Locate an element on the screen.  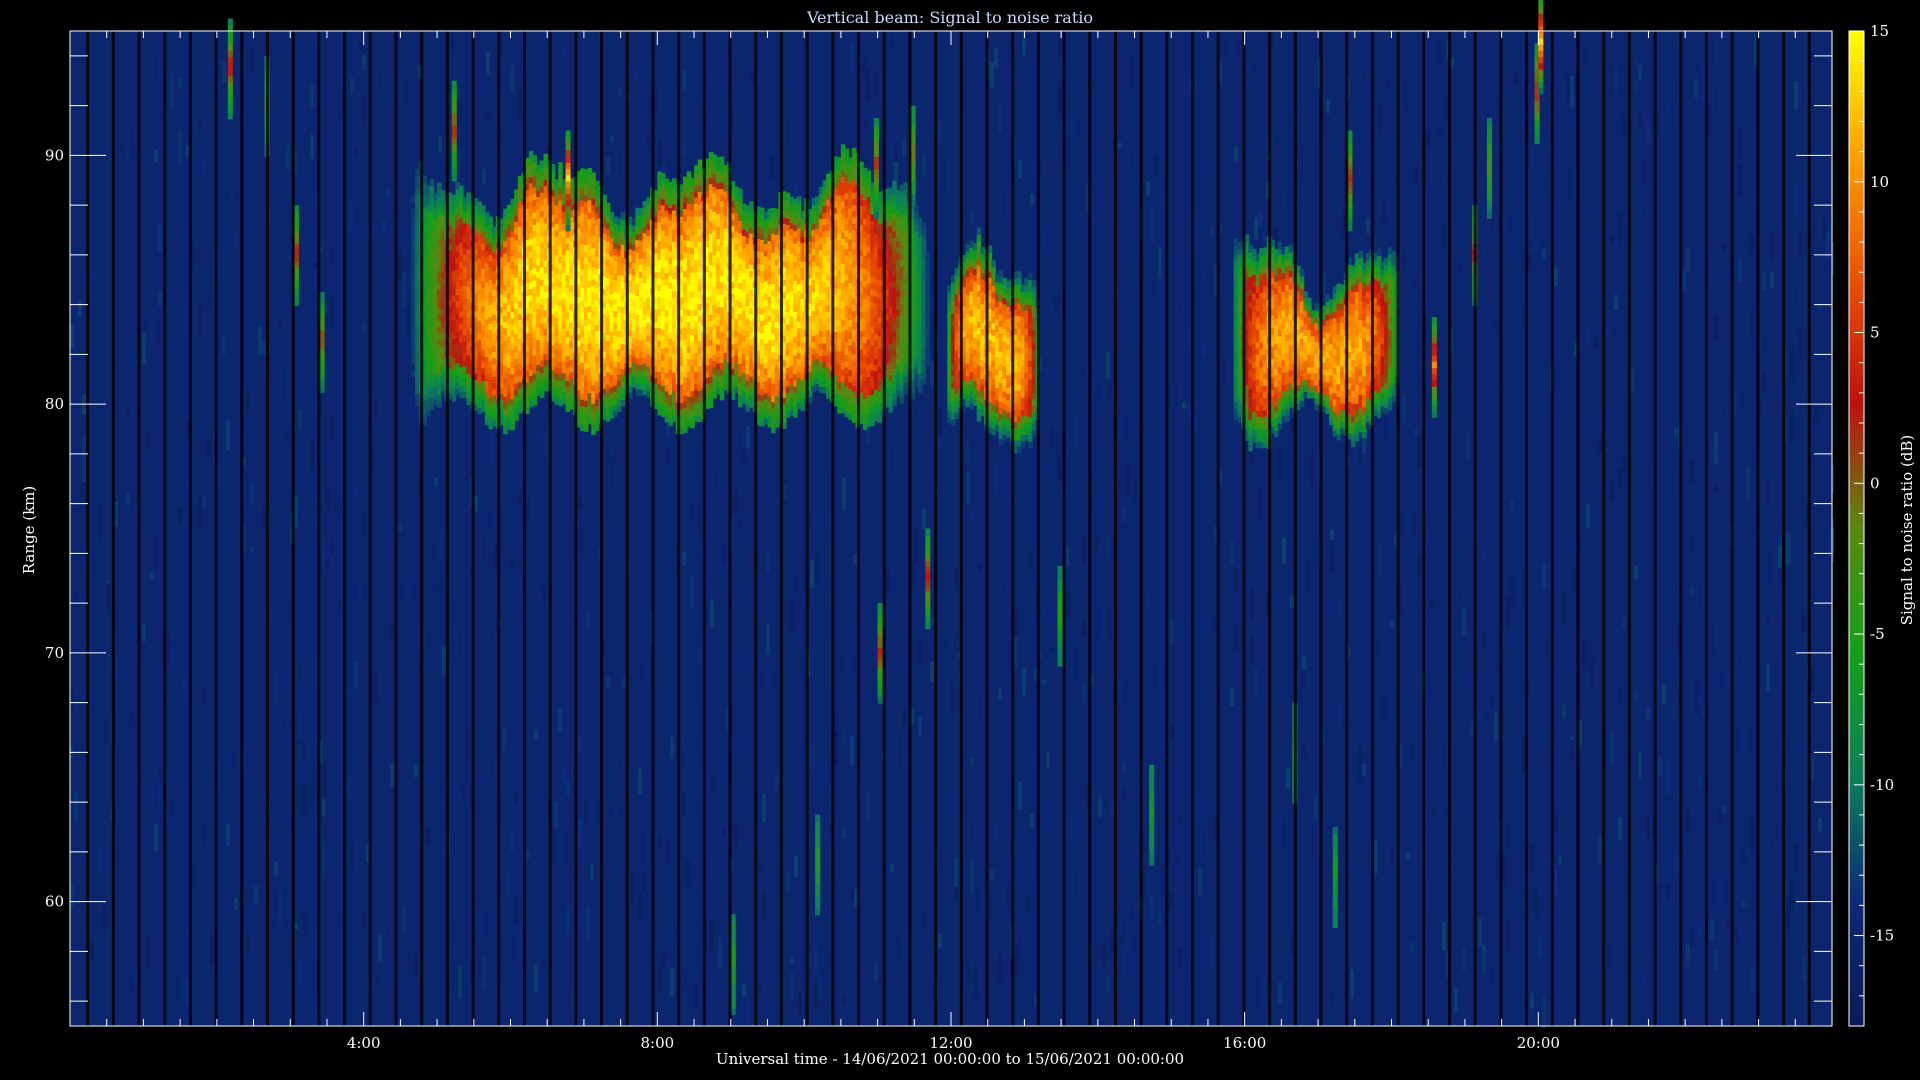
y-tick-label: 70 is located at coordinates (54, 653).